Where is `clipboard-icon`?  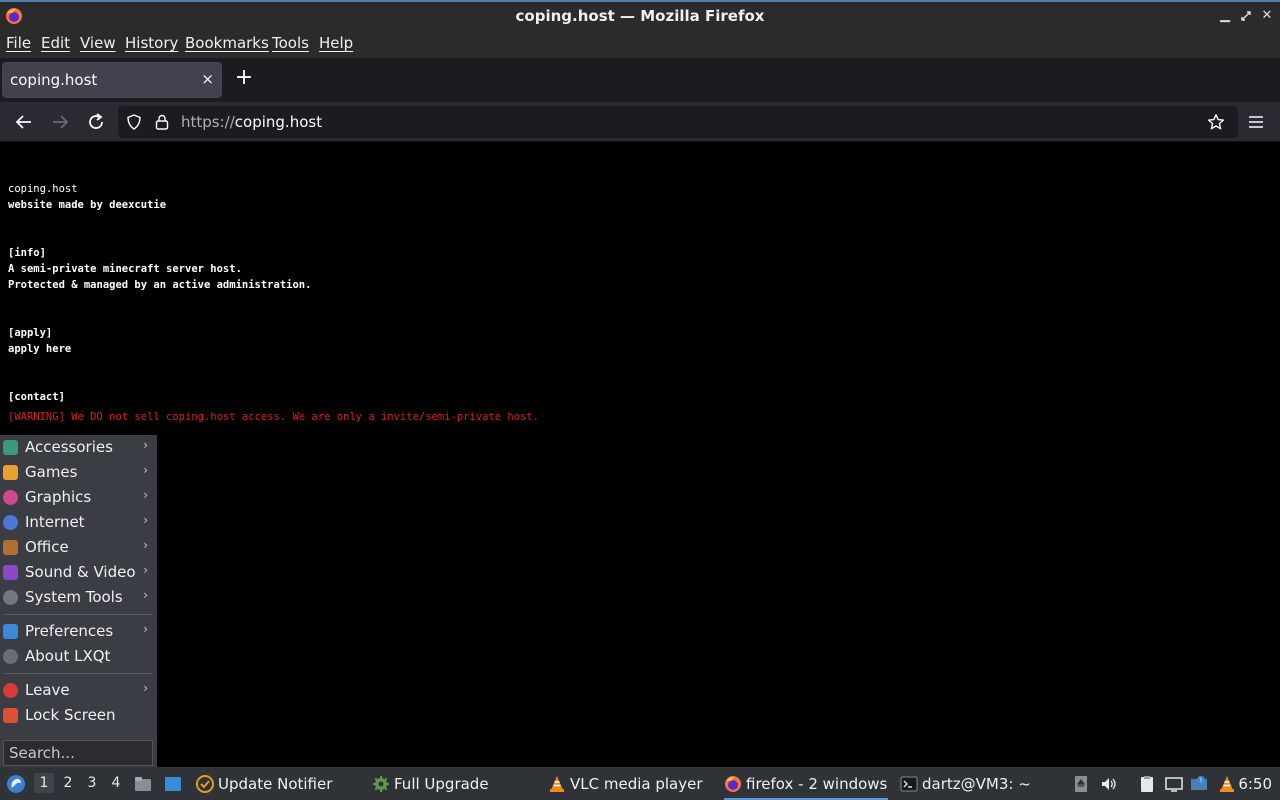
clipboard-icon is located at coordinates (1147, 784).